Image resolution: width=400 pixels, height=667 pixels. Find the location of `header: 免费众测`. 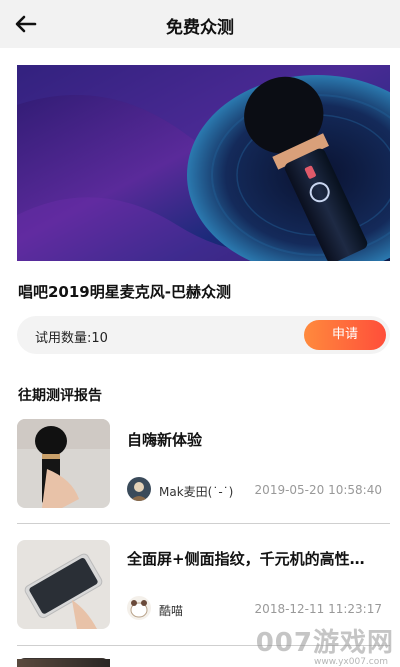

header: 免费众测 is located at coordinates (200, 24).